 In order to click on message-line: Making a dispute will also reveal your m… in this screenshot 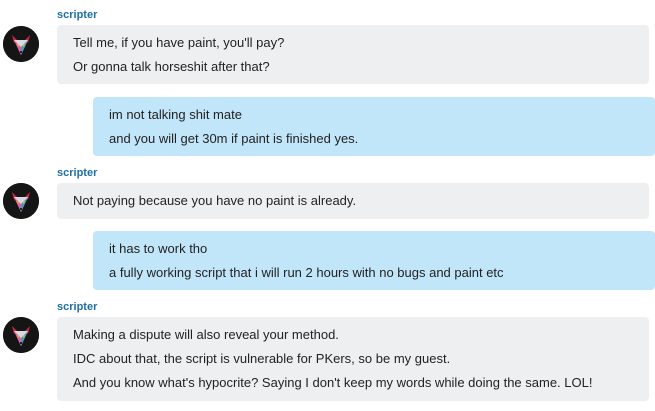, I will do `click(206, 334)`.